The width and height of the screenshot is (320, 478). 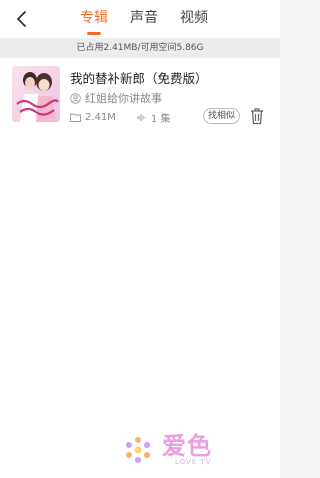 I want to click on tab-bar: 专辑 声音 视频, so click(x=140, y=19).